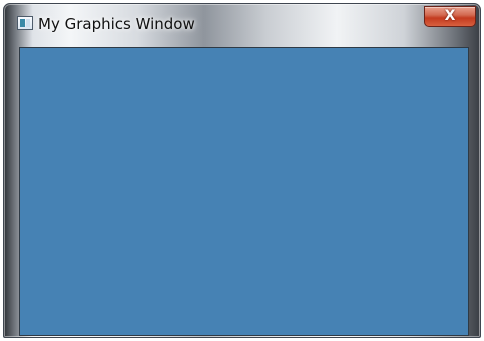 This screenshot has width=484, height=341. What do you see at coordinates (242, 24) in the screenshot?
I see `title-bar: My Graphics Window X` at bounding box center [242, 24].